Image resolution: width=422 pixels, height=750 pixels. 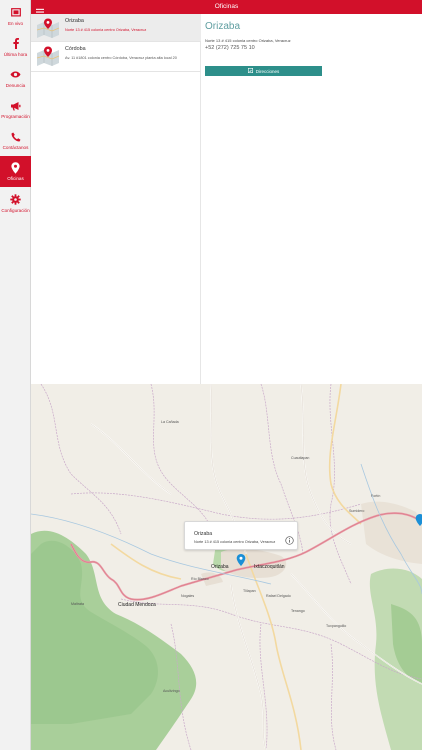 I want to click on detail-office-phone: +52 (272) 725 75 10, so click(x=230, y=48).